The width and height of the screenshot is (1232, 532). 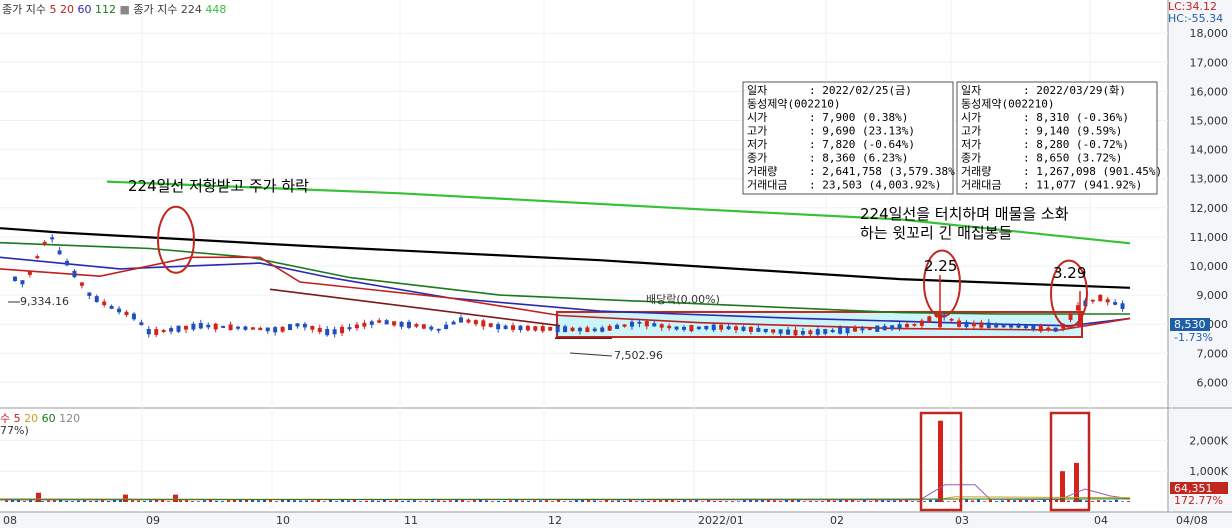 I want to click on date-tick-label: 12, so click(x=555, y=520).